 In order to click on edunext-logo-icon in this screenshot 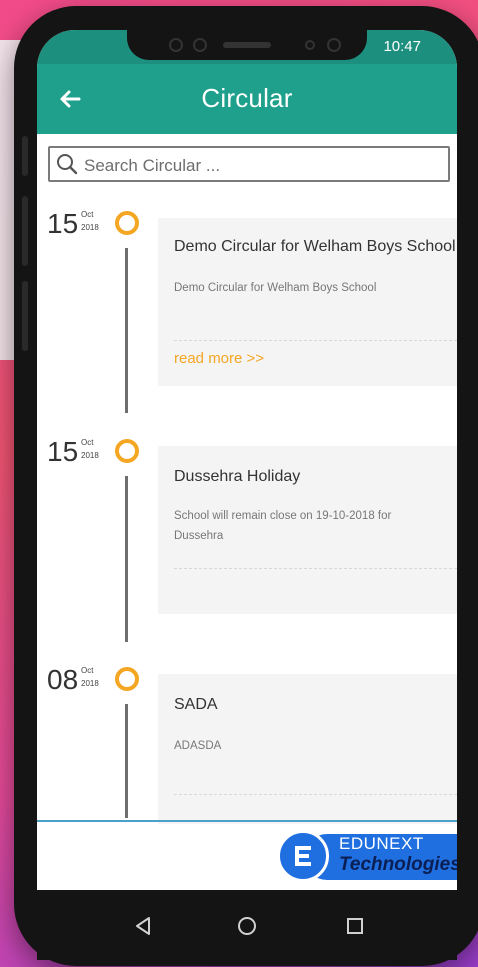, I will do `click(303, 856)`.